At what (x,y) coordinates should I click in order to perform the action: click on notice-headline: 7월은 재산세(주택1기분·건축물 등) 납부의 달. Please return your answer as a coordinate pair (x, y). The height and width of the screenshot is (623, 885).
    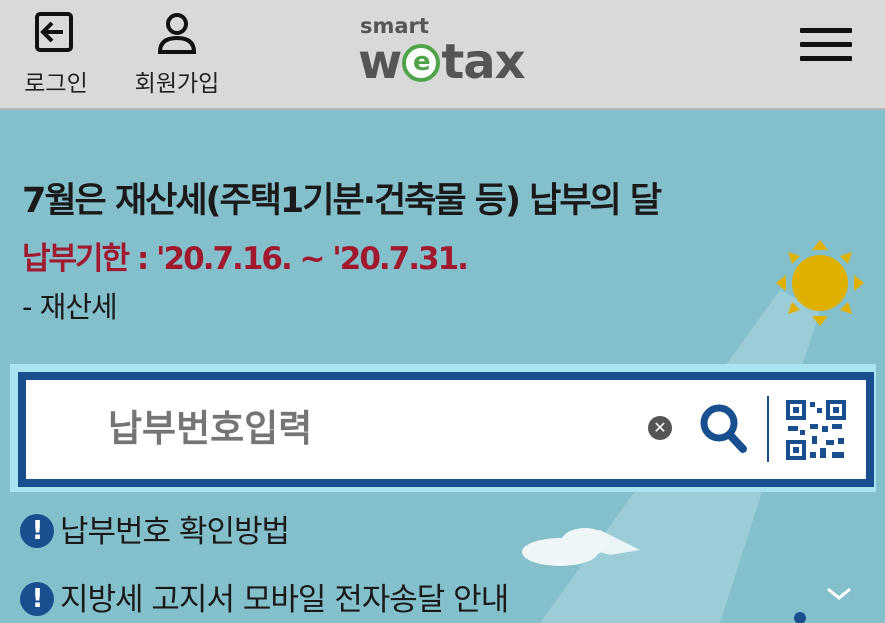
    Looking at the image, I should click on (342, 201).